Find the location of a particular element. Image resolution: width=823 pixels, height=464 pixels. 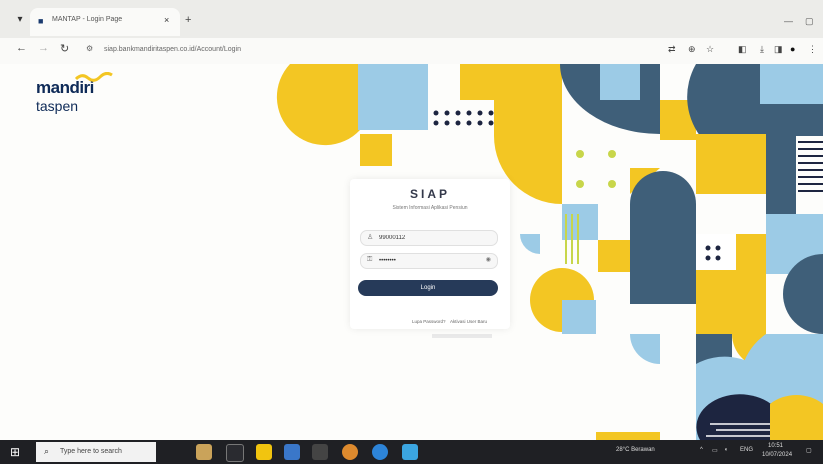

taskbar-search-placeholder: Type here to search is located at coordinates (91, 451).